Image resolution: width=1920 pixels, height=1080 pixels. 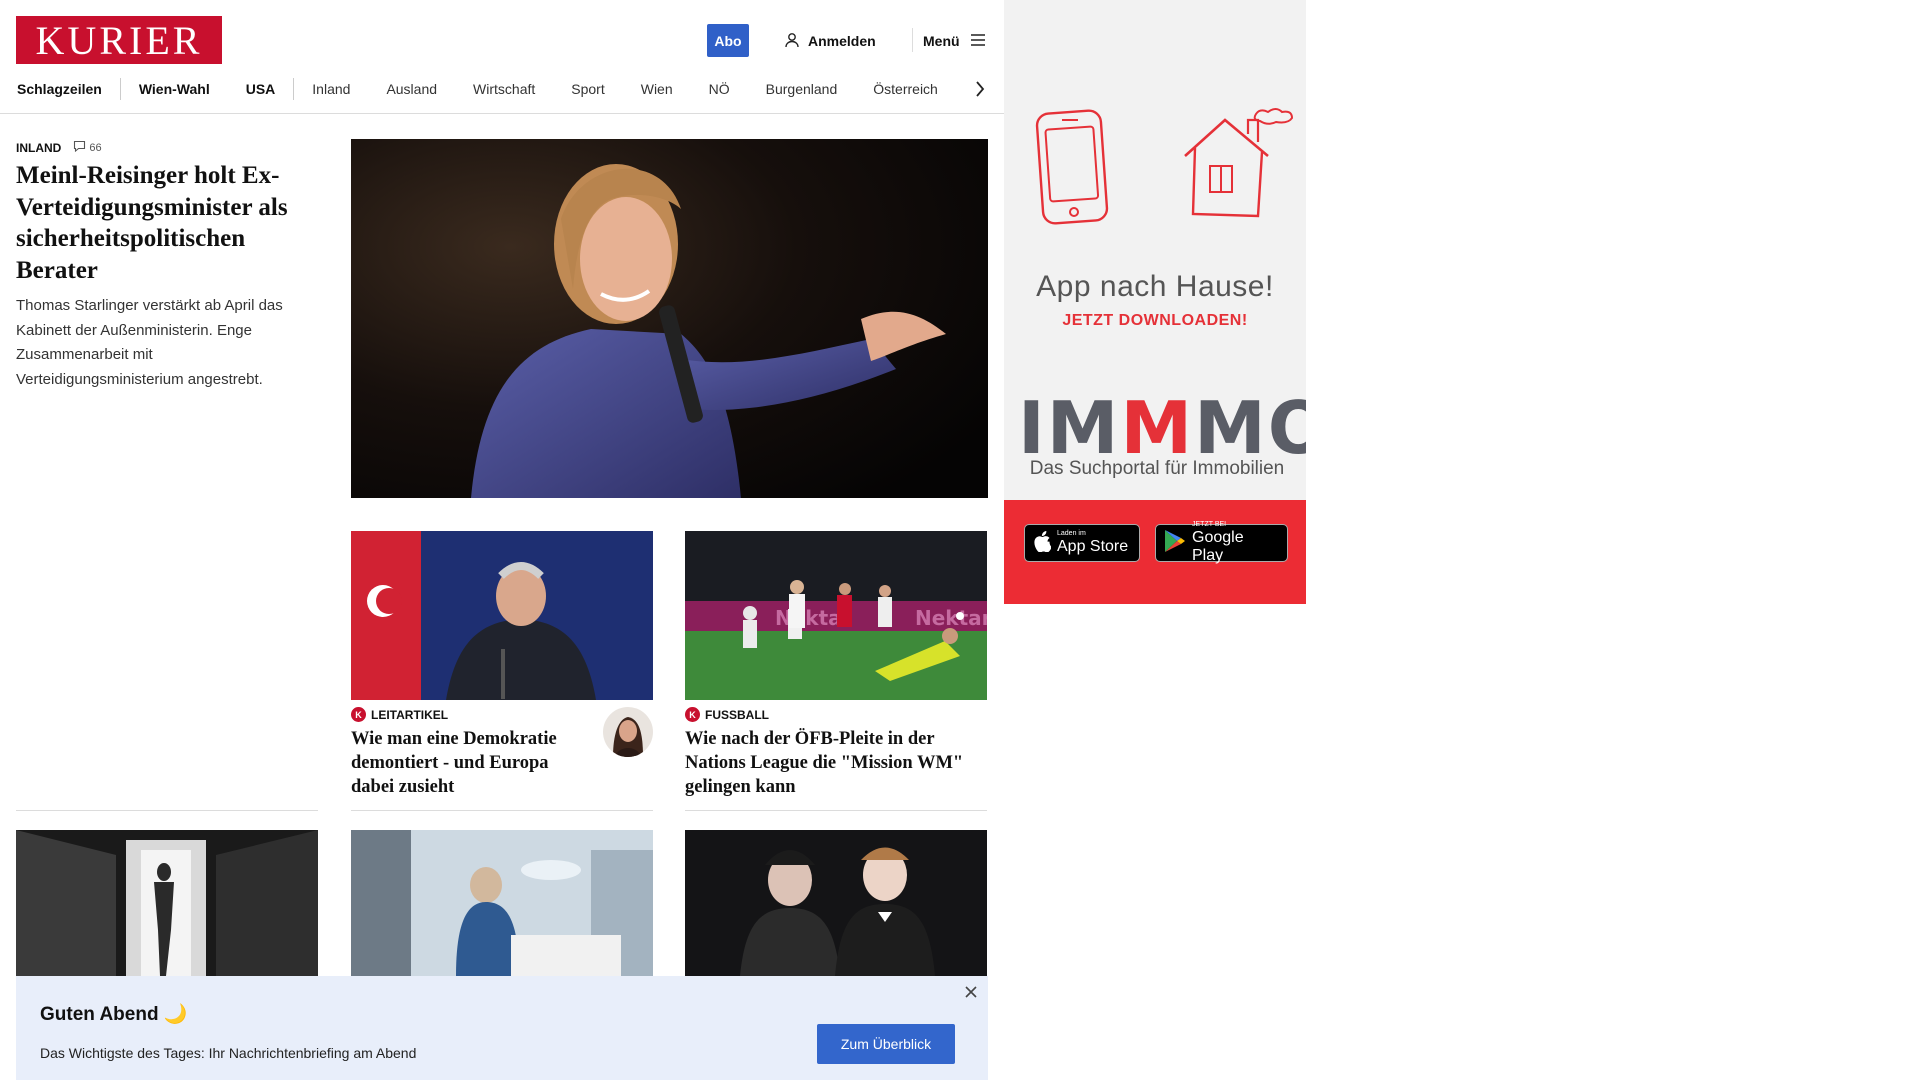 I want to click on svg-text: Nektar, so click(x=951, y=618).